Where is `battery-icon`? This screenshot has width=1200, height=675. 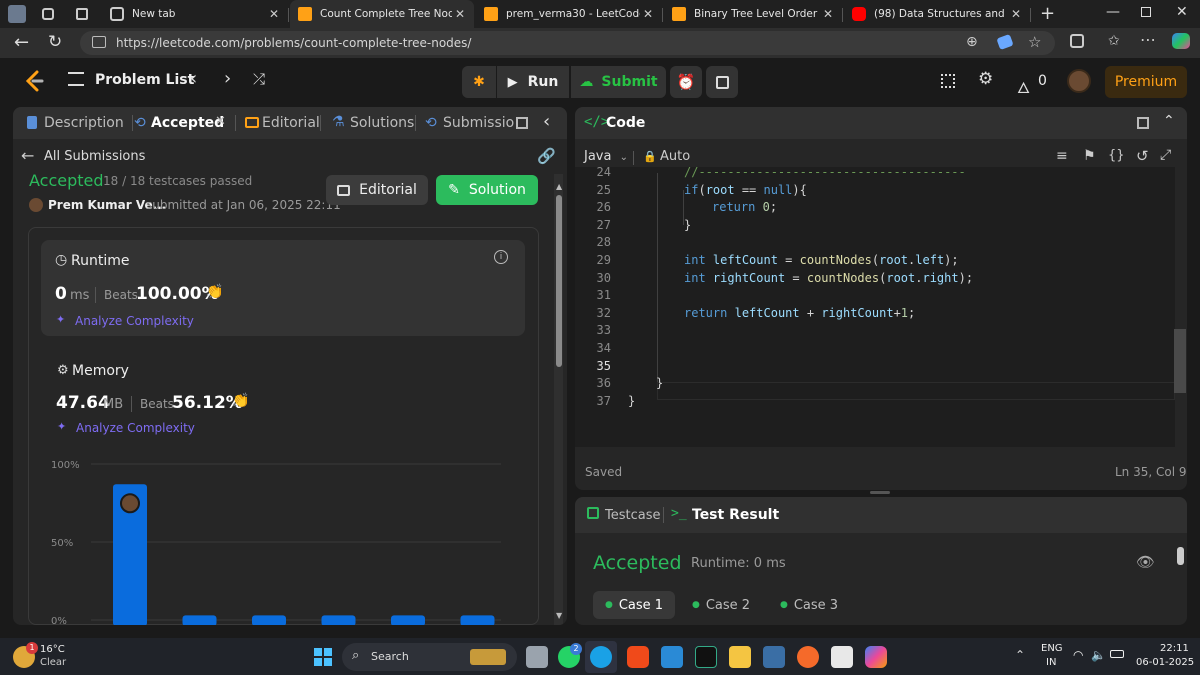 battery-icon is located at coordinates (1117, 654).